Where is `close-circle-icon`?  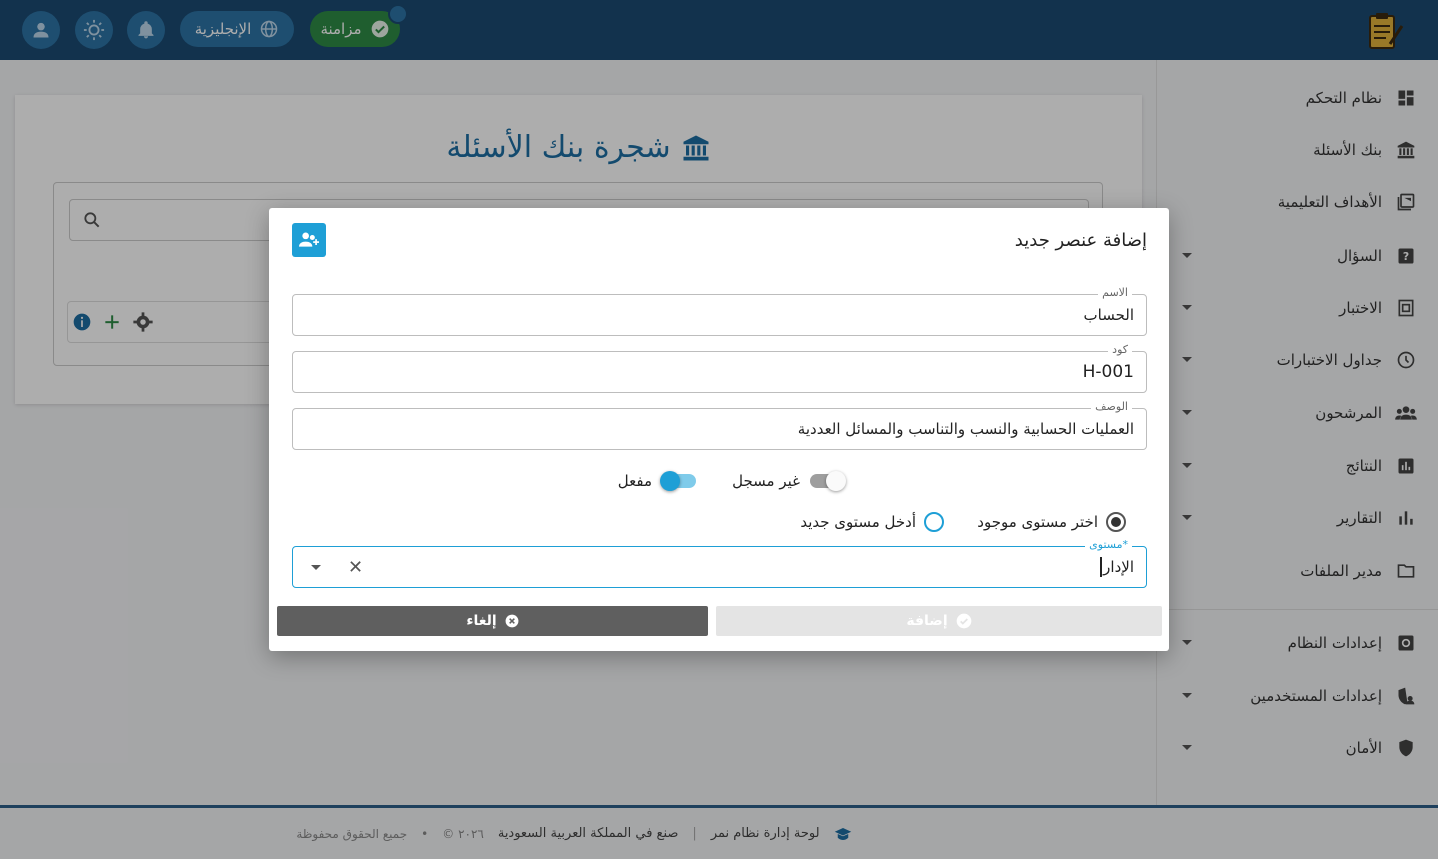
close-circle-icon is located at coordinates (512, 621).